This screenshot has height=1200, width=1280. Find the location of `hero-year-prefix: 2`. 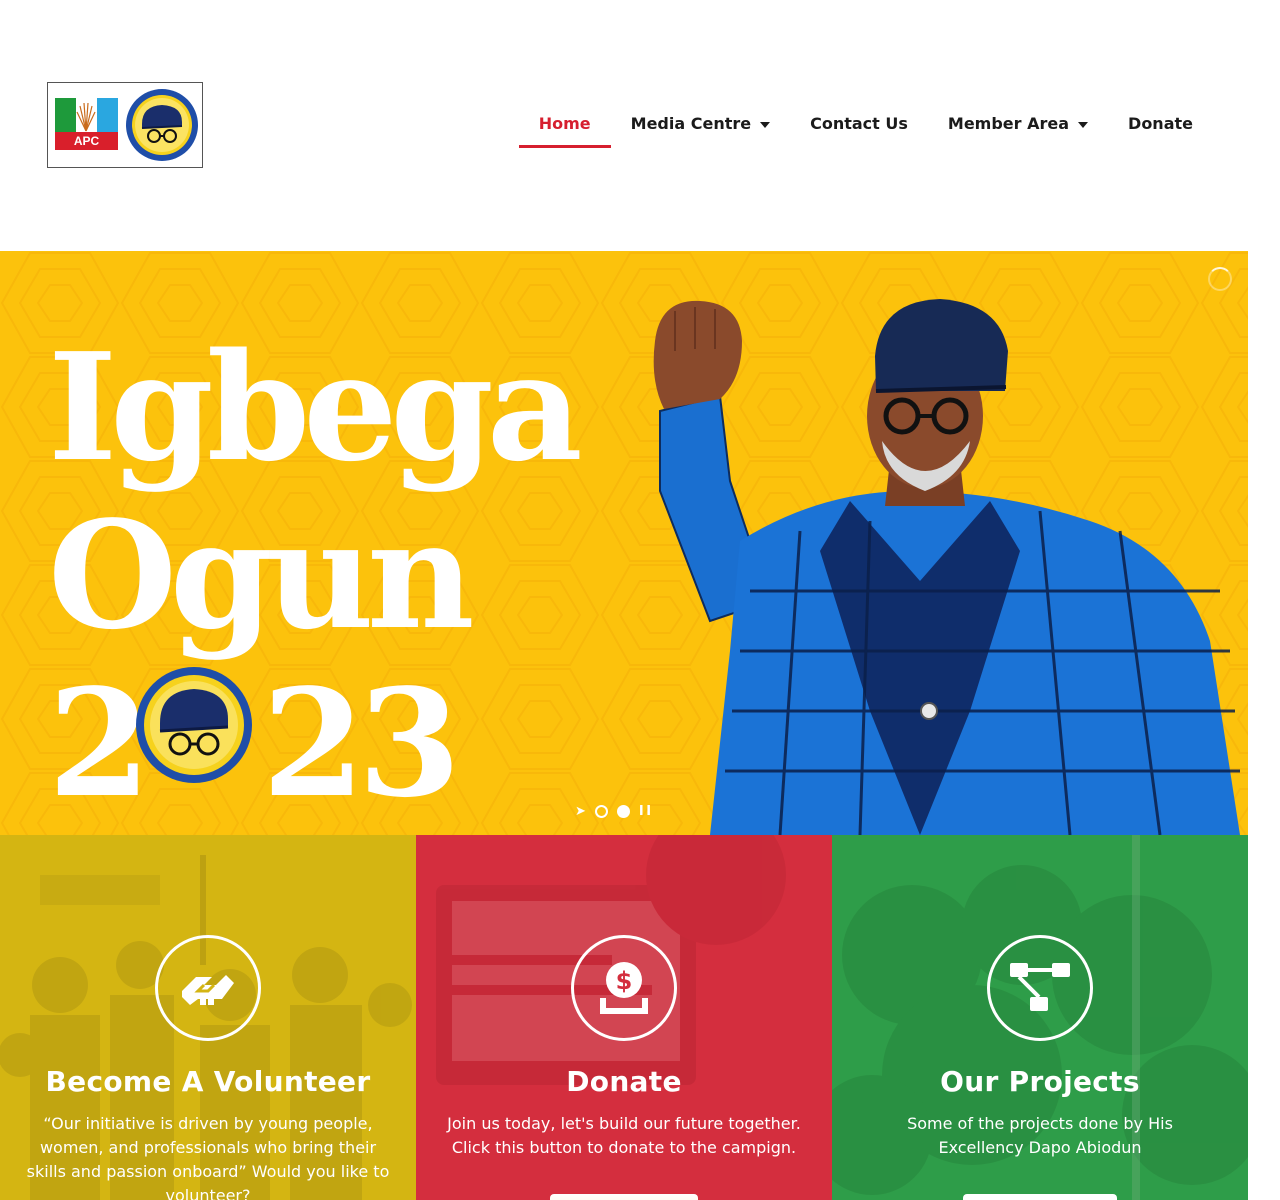

hero-year-prefix: 2 is located at coordinates (99, 743).